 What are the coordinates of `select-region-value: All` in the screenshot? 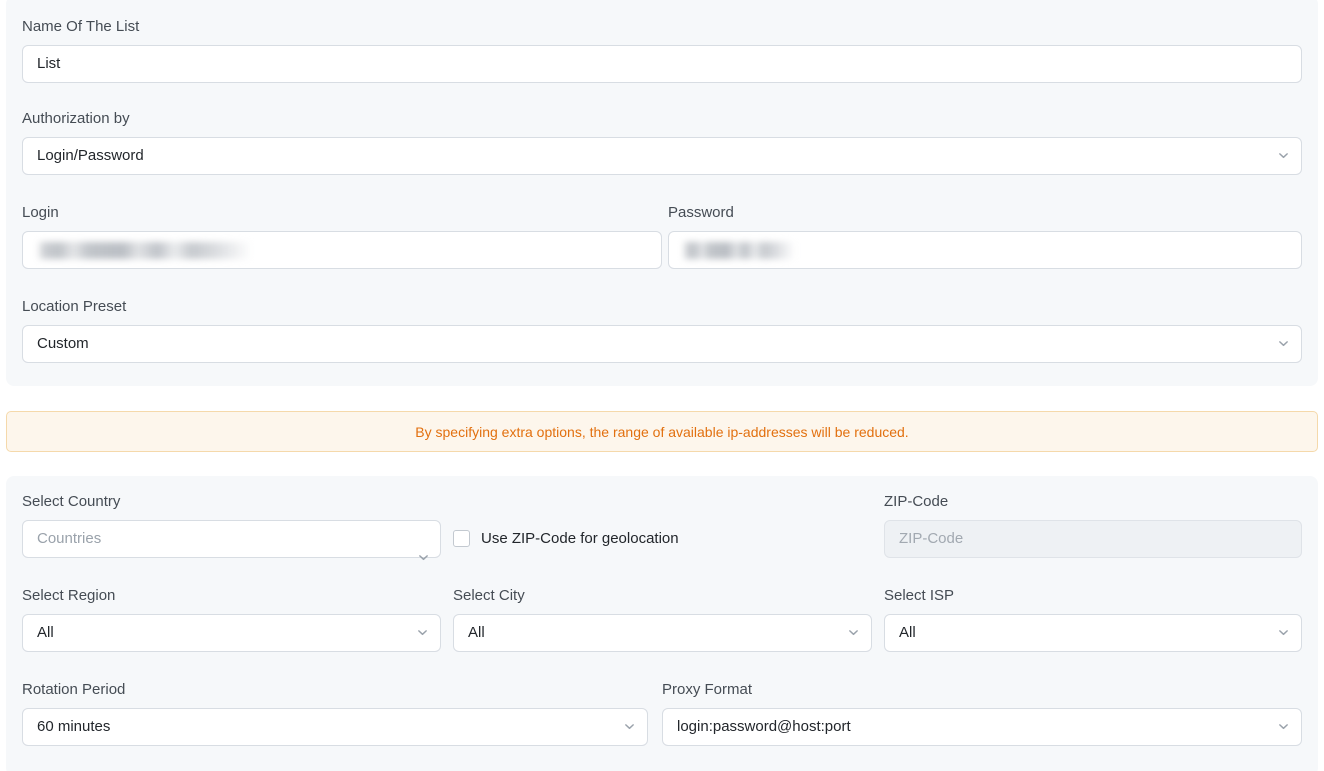 It's located at (45, 632).